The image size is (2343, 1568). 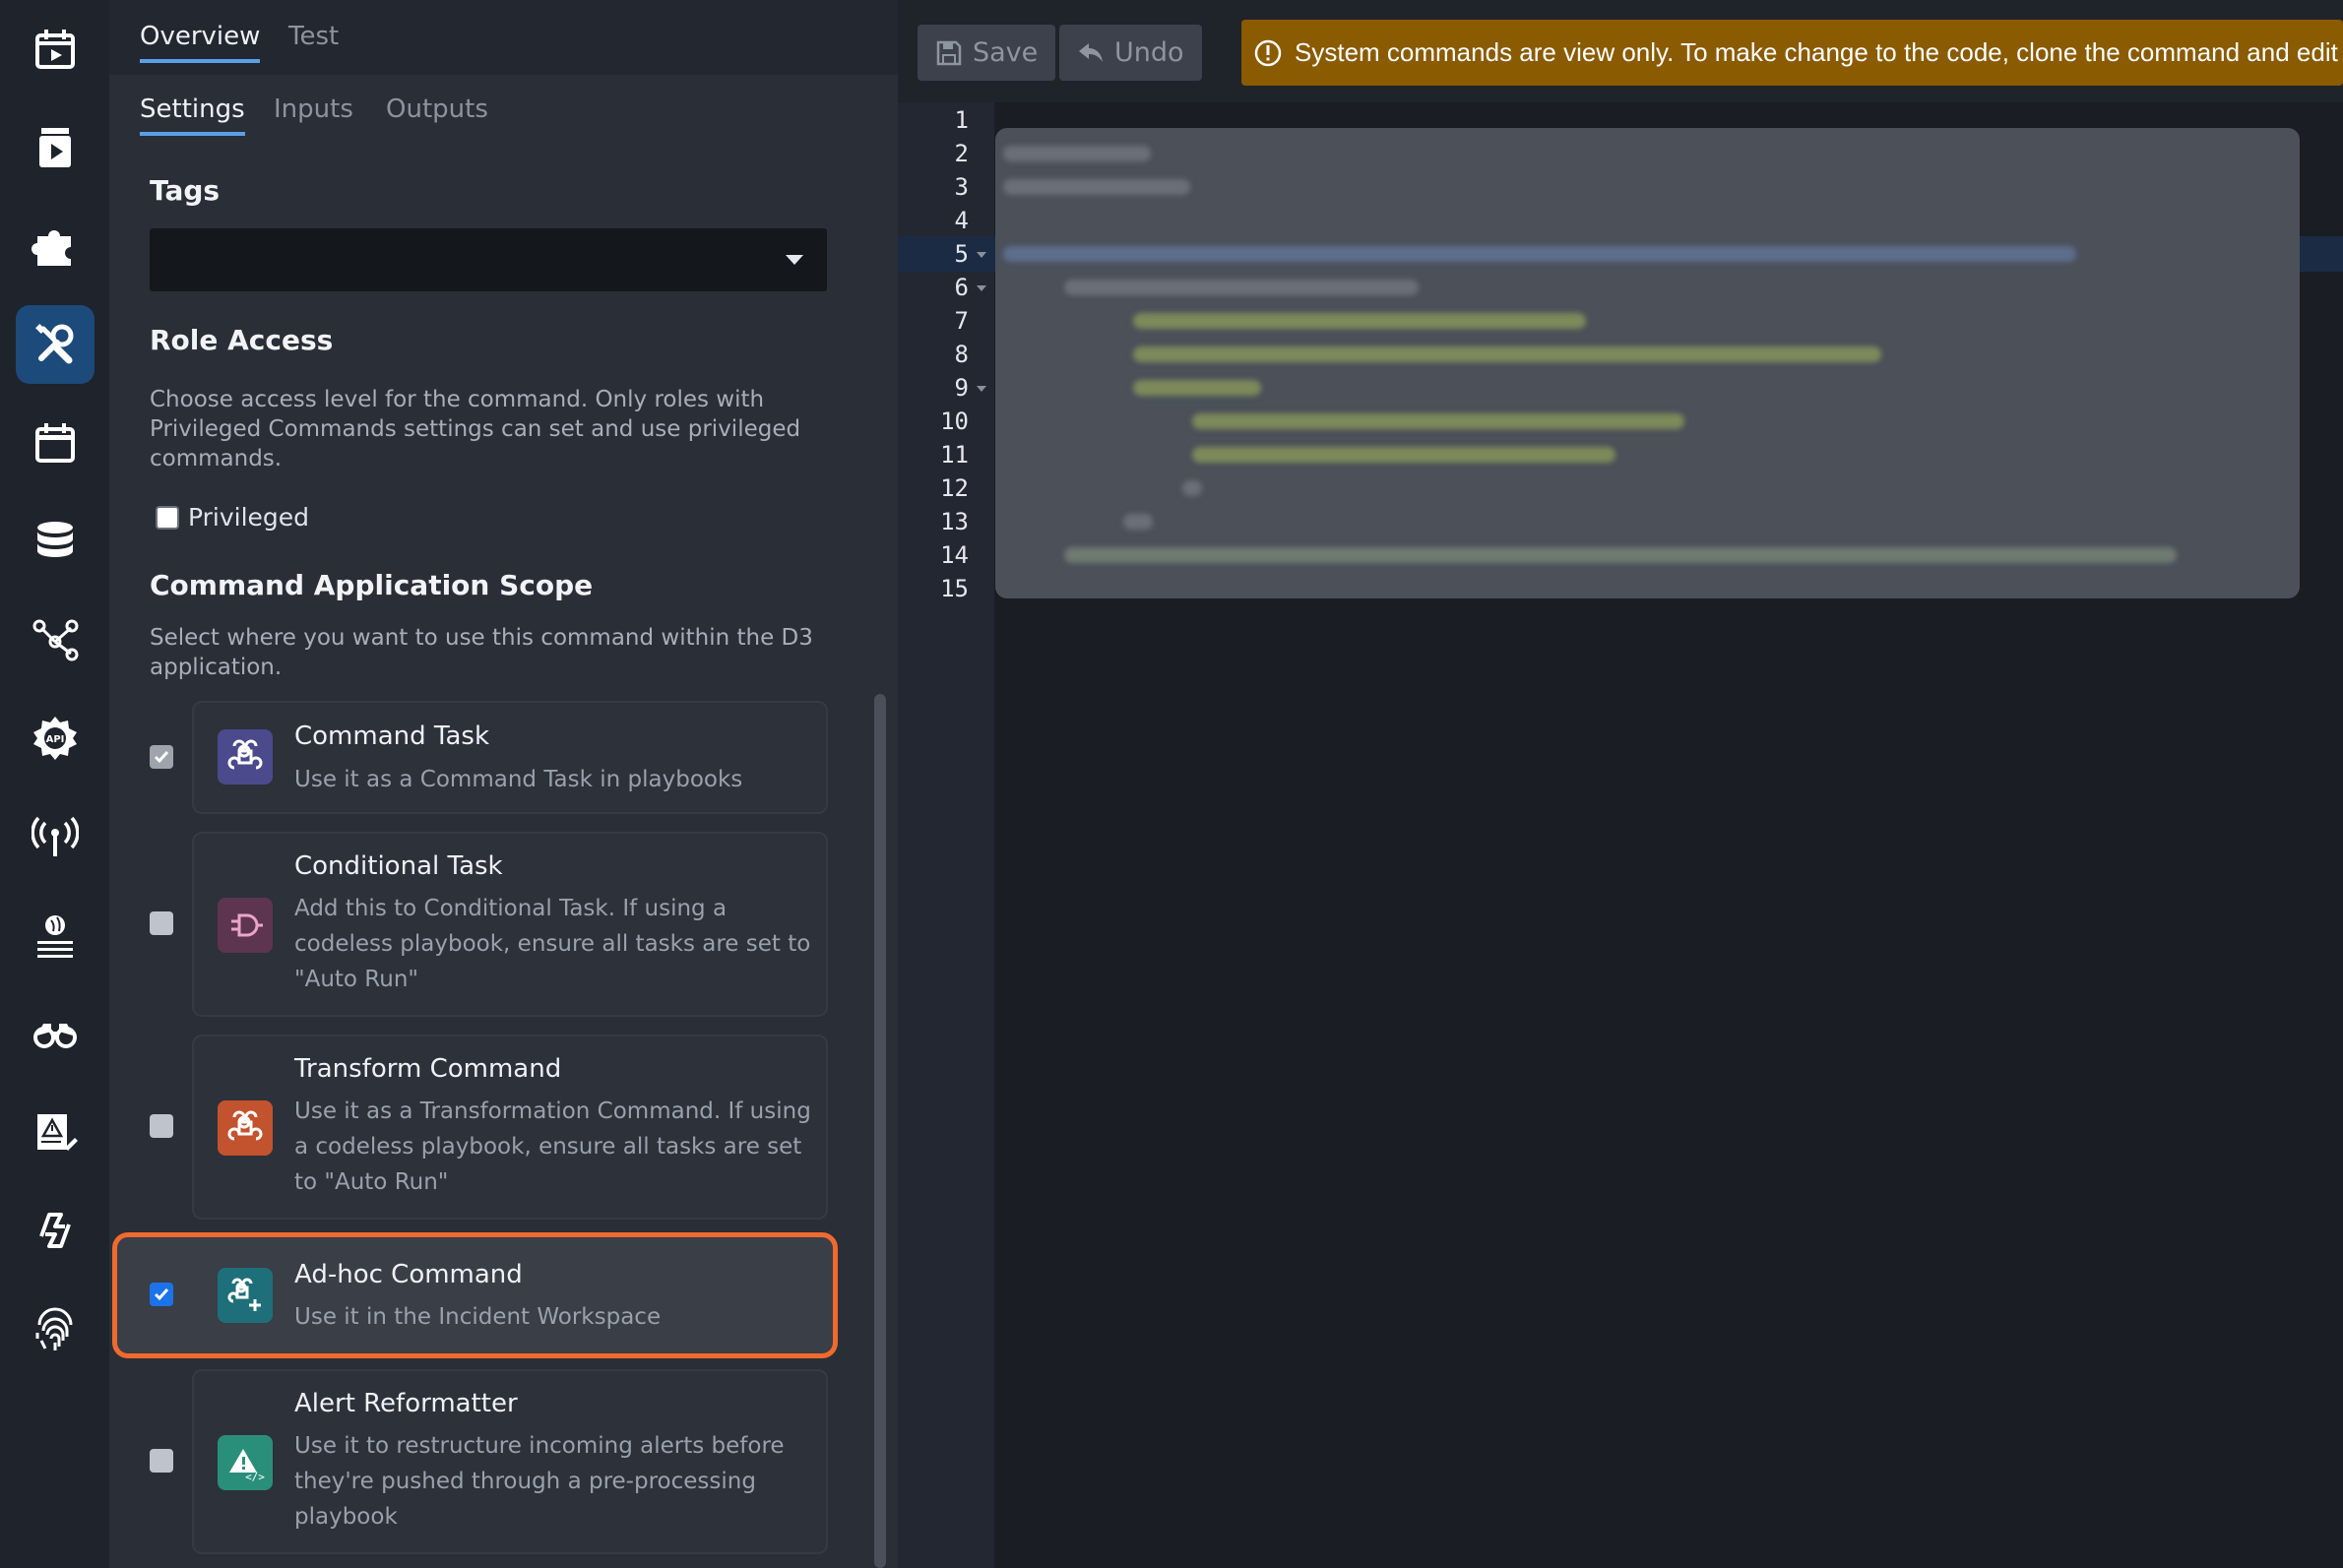 I want to click on globe-feed-icon, so click(x=55, y=936).